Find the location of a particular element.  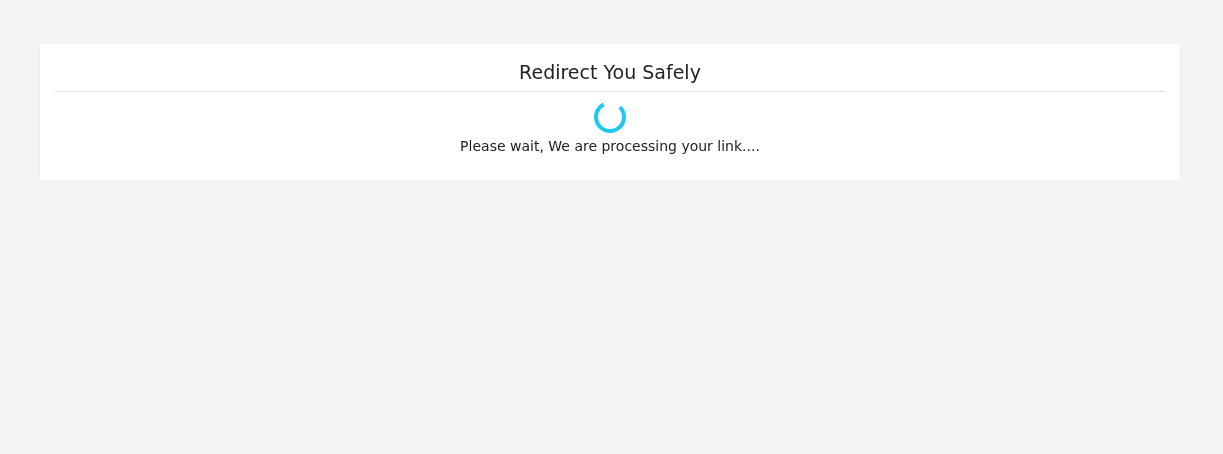

loading-spinner-icon is located at coordinates (610, 117).